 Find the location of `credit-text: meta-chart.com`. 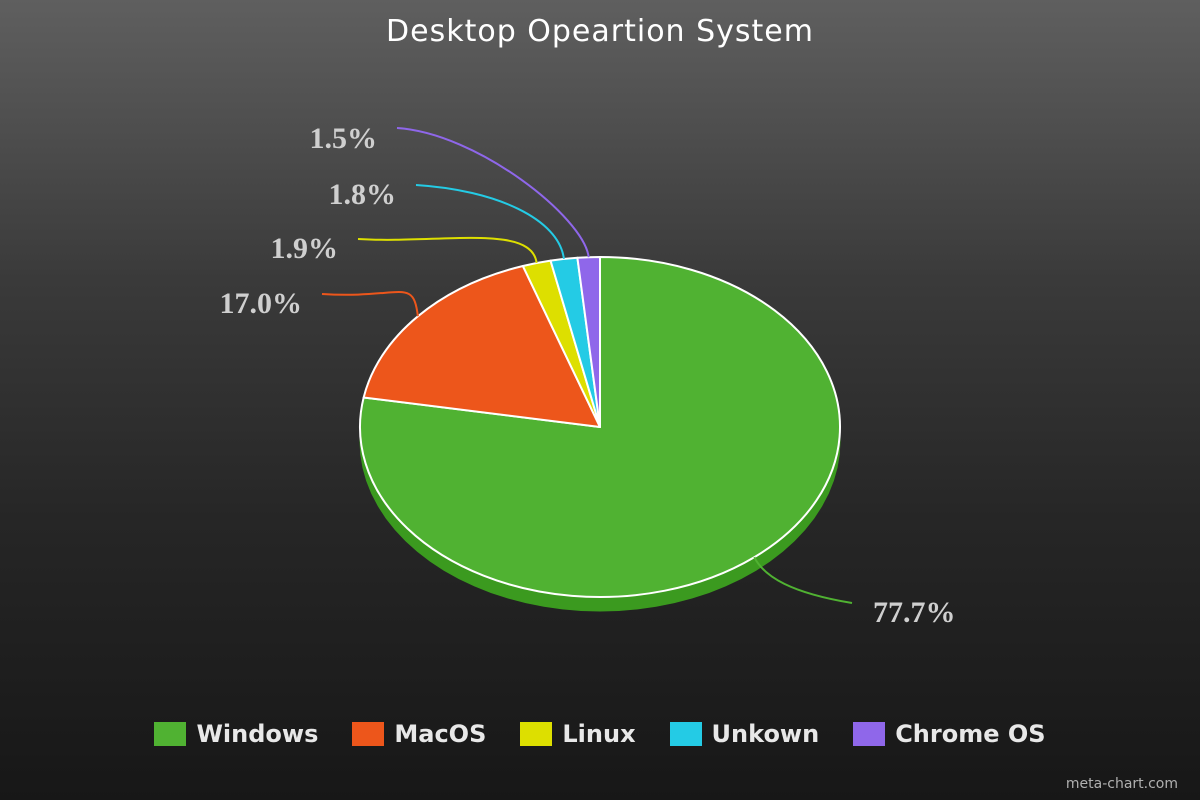

credit-text: meta-chart.com is located at coordinates (1122, 784).